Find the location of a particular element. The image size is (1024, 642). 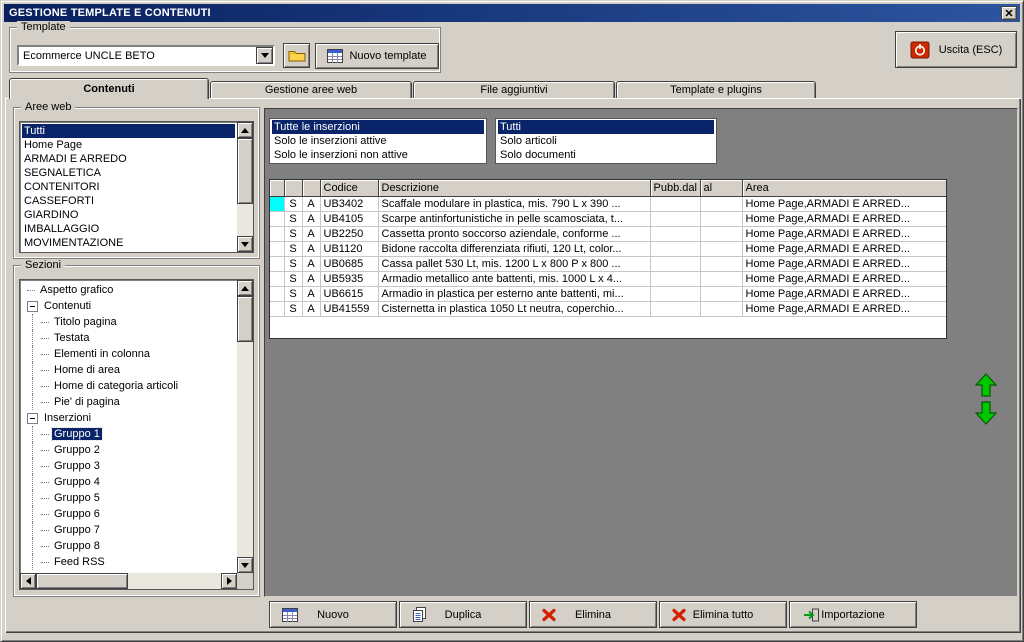

tree-item: Gruppo 5 is located at coordinates (128, 498).